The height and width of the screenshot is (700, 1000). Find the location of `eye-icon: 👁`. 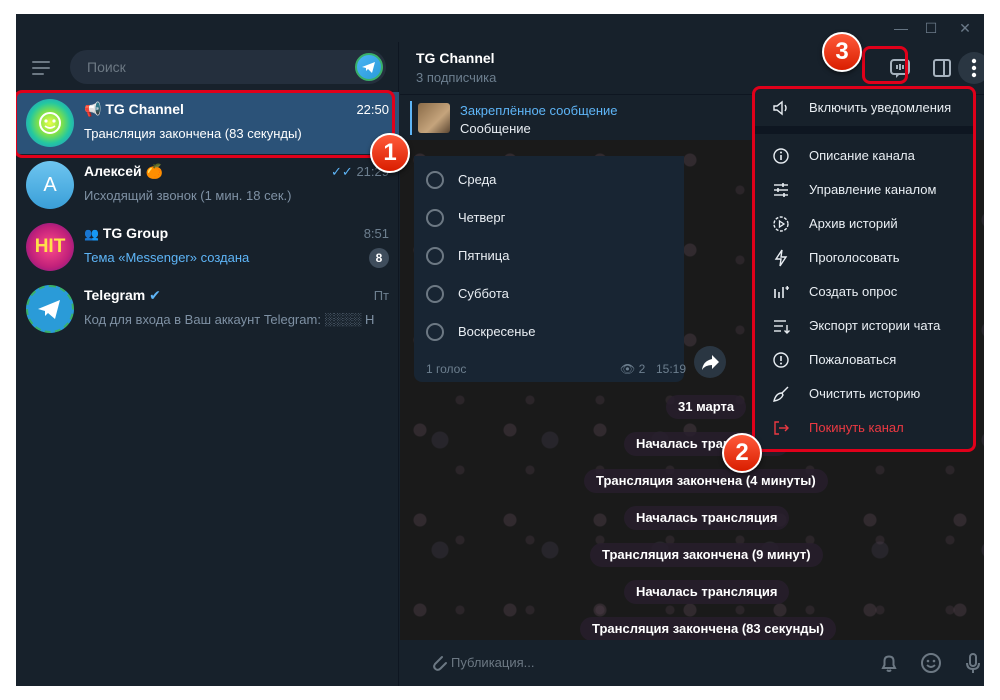

eye-icon: 👁 is located at coordinates (628, 369).